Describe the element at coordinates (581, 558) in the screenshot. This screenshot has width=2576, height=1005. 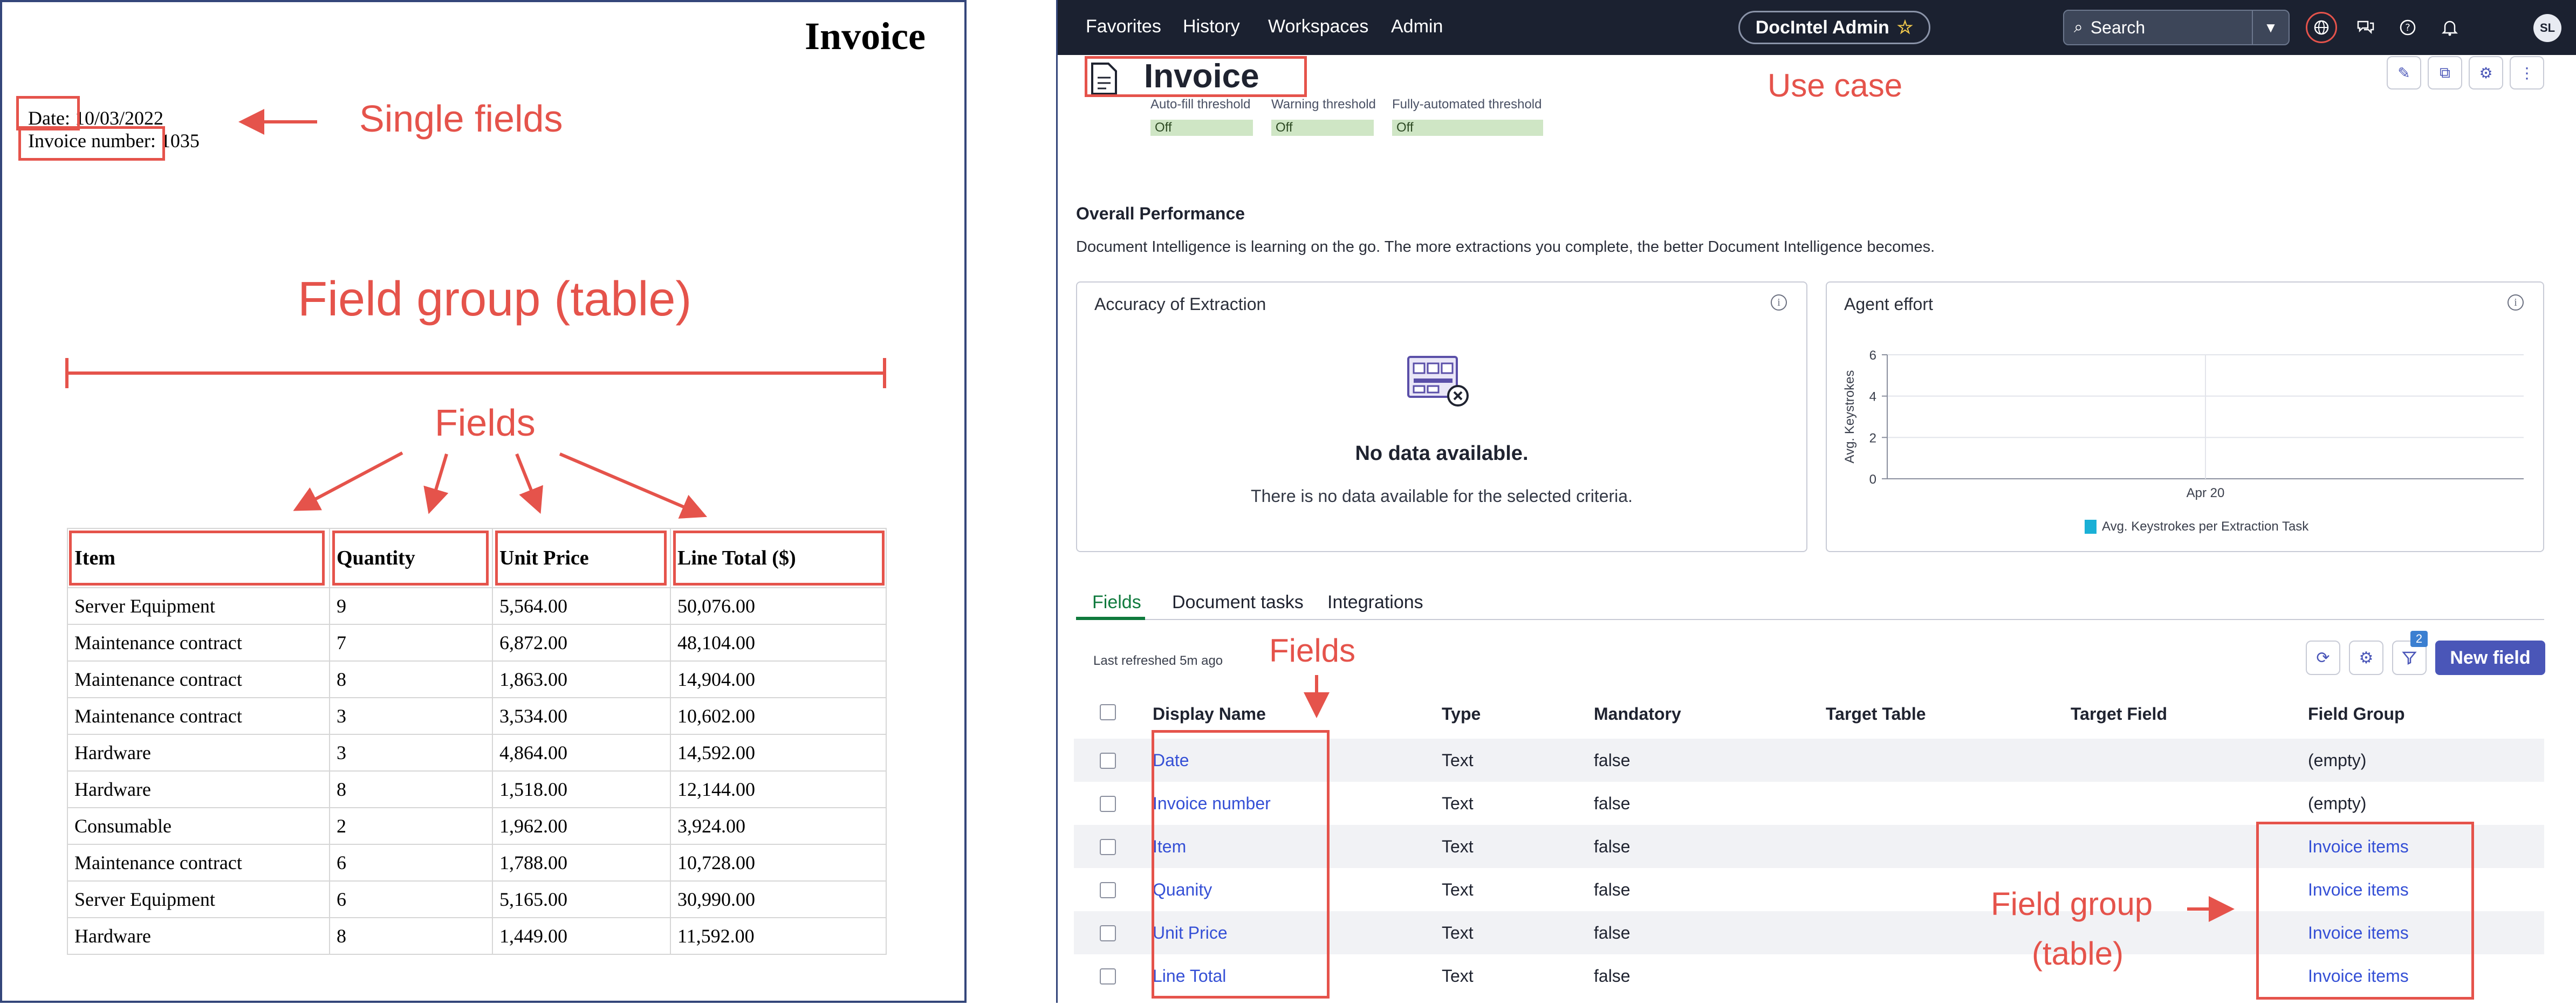
I see `unit-price-header-box` at that location.